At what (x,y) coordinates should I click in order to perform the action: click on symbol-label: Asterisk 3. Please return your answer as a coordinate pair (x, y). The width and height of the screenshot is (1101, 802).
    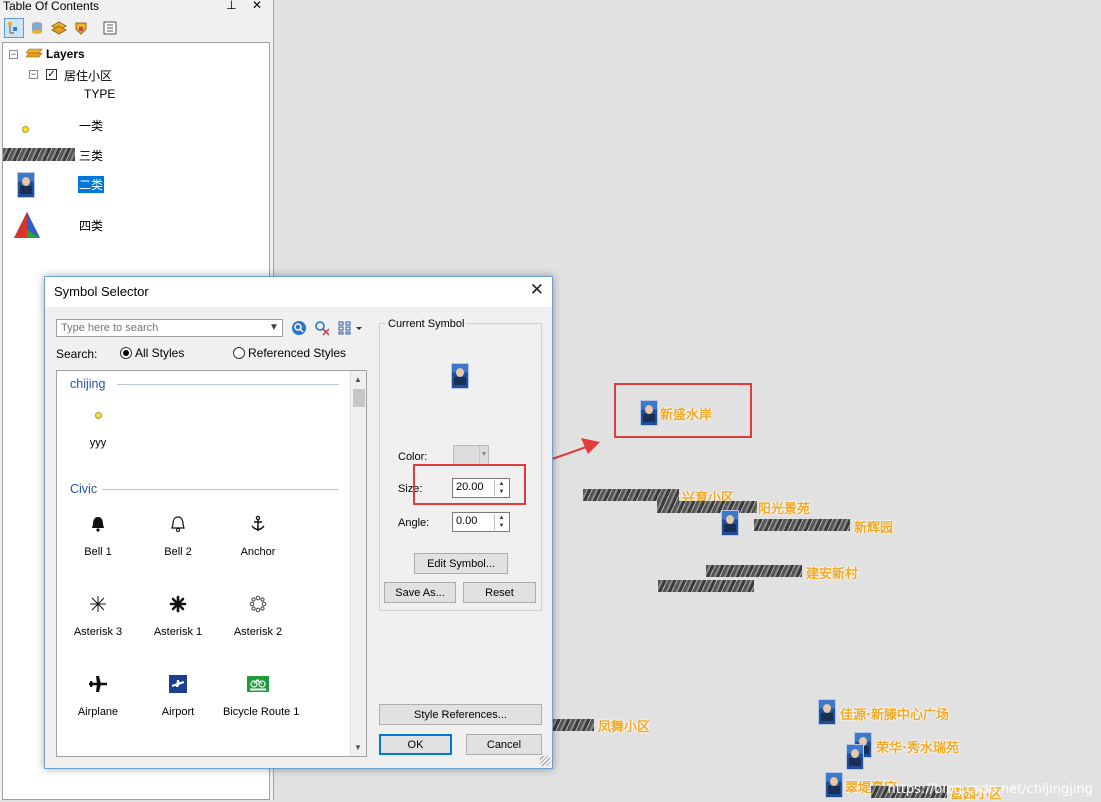
    Looking at the image, I should click on (98, 632).